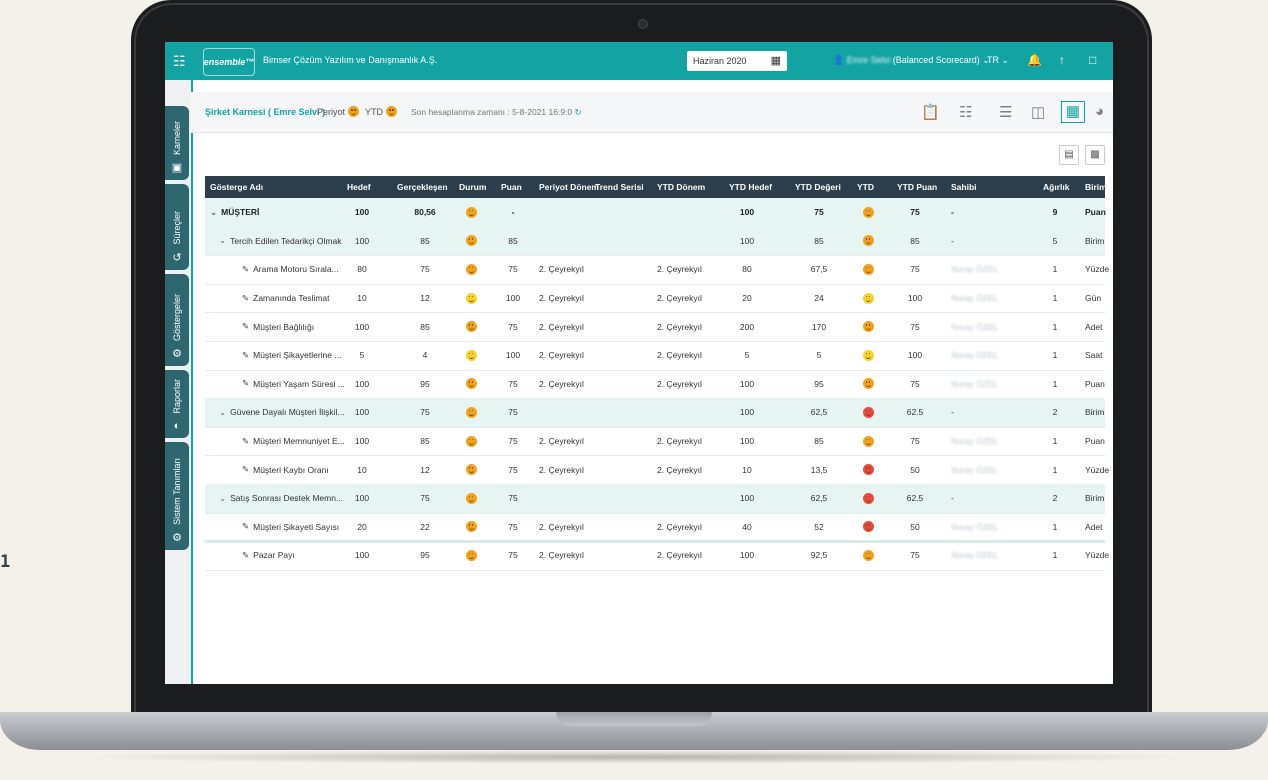 This screenshot has height=780, width=1268. Describe the element at coordinates (998, 60) in the screenshot. I see `language-select: TR ⌄` at that location.